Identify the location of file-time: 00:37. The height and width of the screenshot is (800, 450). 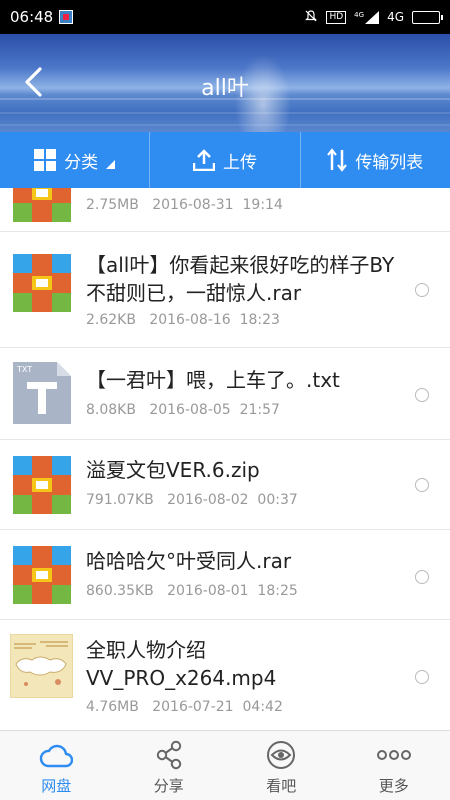
(277, 500).